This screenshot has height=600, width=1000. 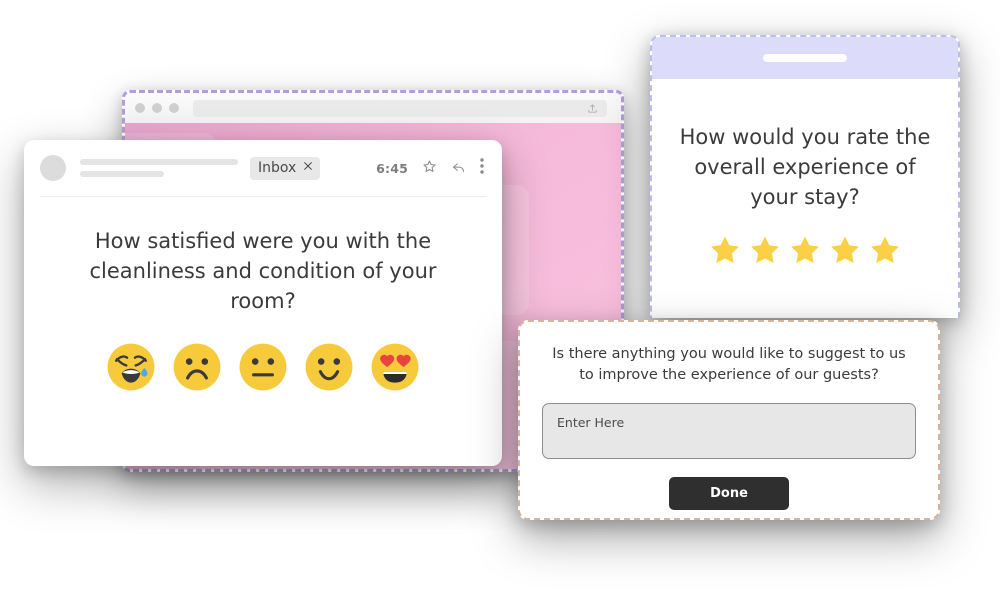 I want to click on phone-status-bar, so click(x=805, y=58).